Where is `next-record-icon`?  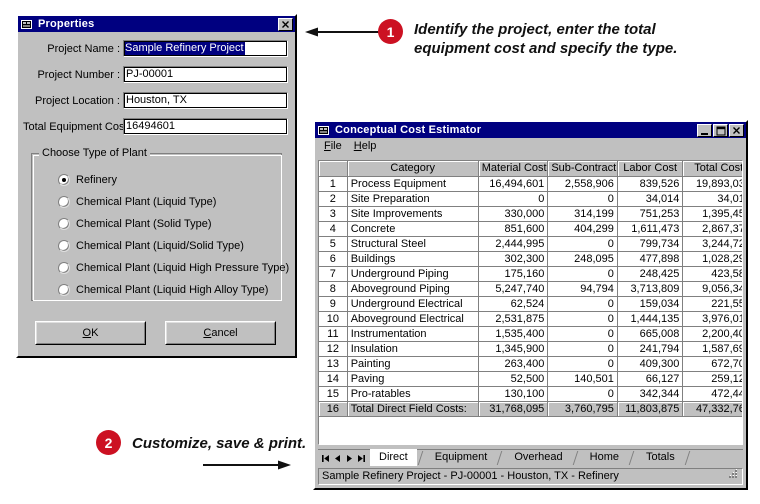
next-record-icon is located at coordinates (349, 458).